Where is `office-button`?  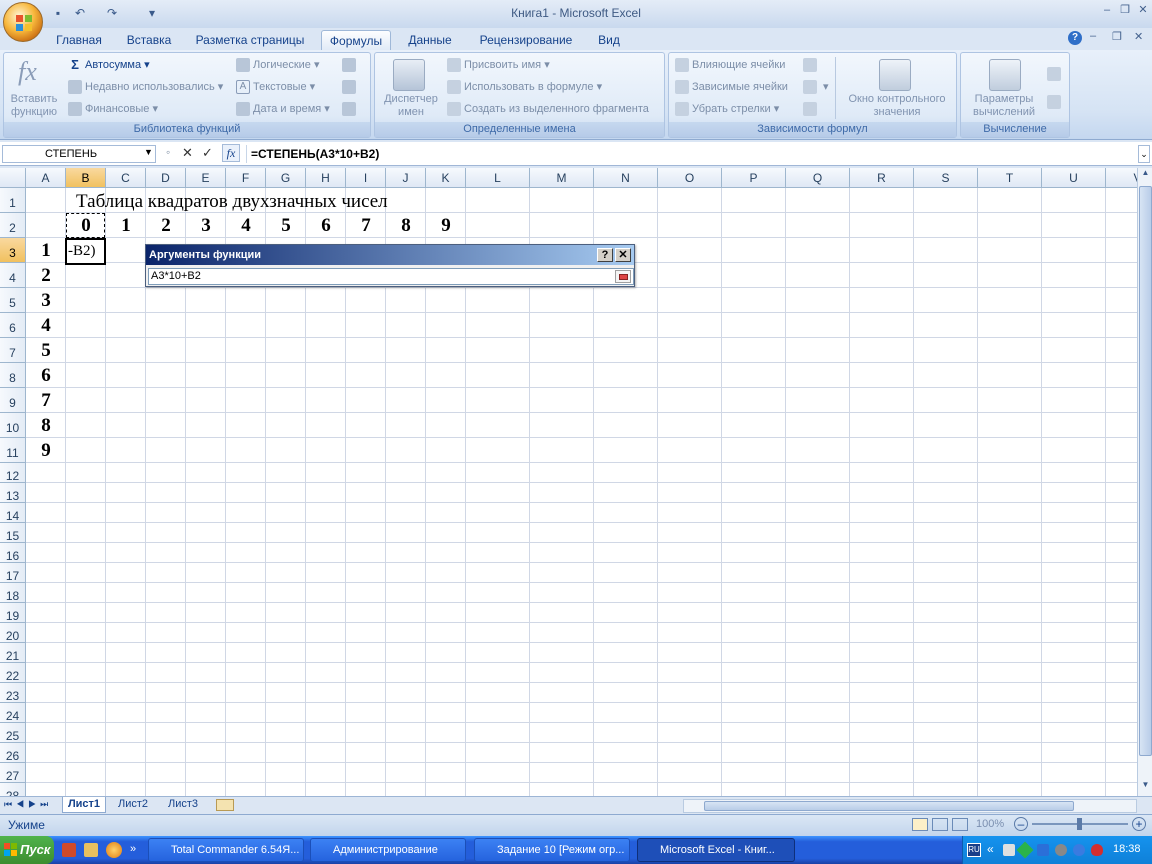
office-button is located at coordinates (23, 22).